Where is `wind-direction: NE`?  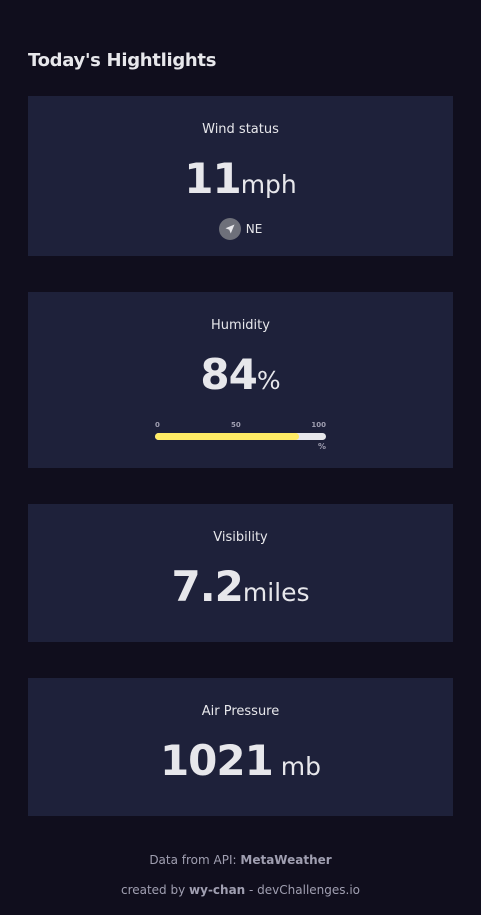 wind-direction: NE is located at coordinates (240, 229).